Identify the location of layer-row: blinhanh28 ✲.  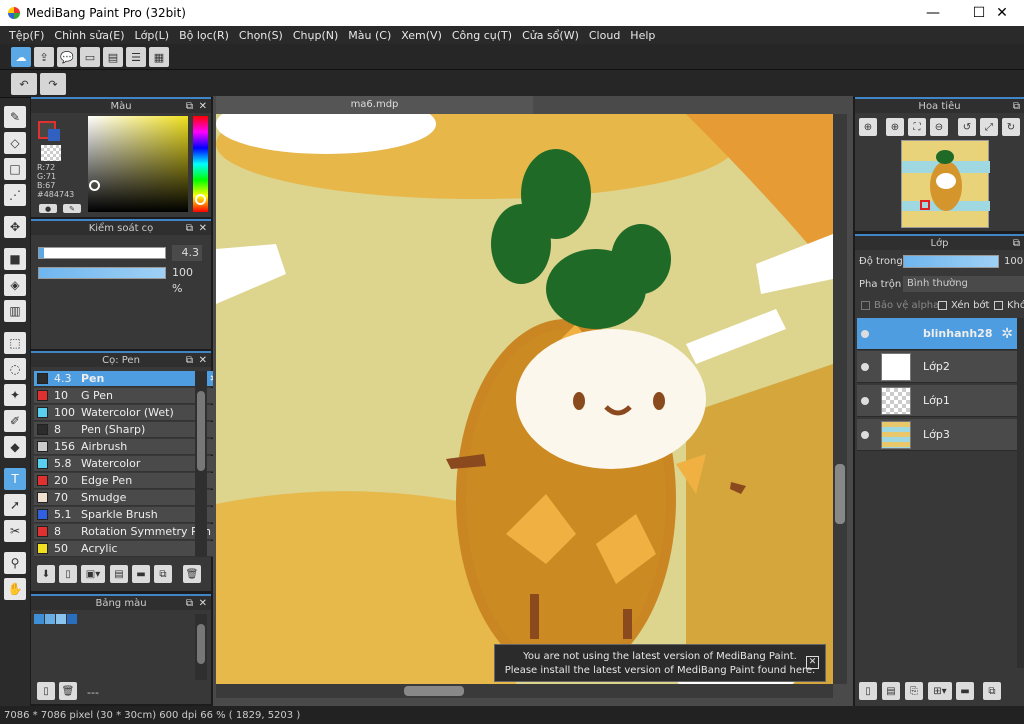
(937, 334).